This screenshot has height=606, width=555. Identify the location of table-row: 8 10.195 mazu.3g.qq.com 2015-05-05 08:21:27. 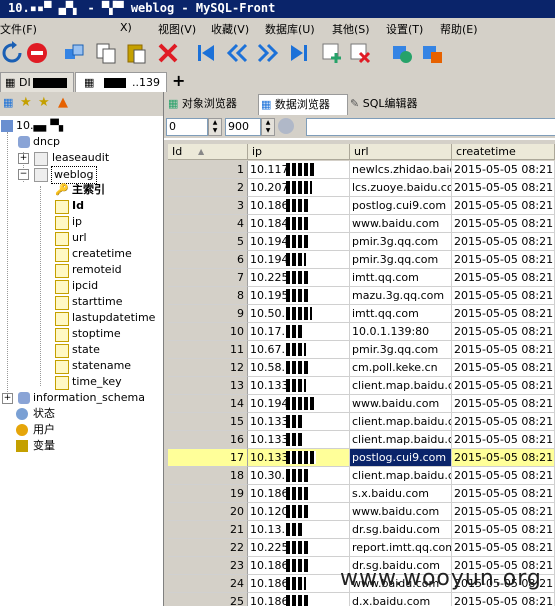
(359, 296).